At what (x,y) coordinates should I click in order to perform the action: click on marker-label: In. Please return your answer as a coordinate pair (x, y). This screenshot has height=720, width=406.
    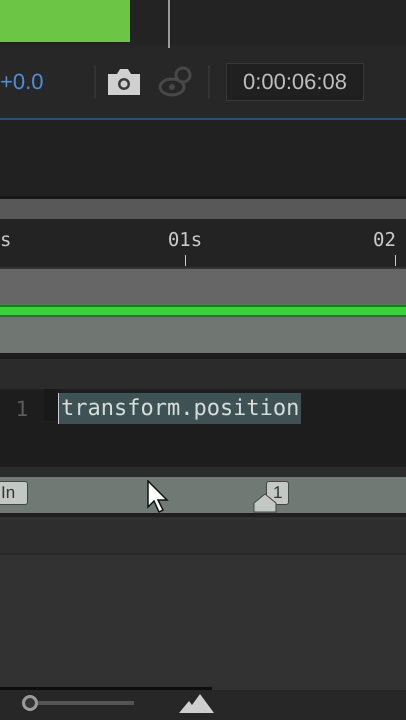
    Looking at the image, I should click on (14, 493).